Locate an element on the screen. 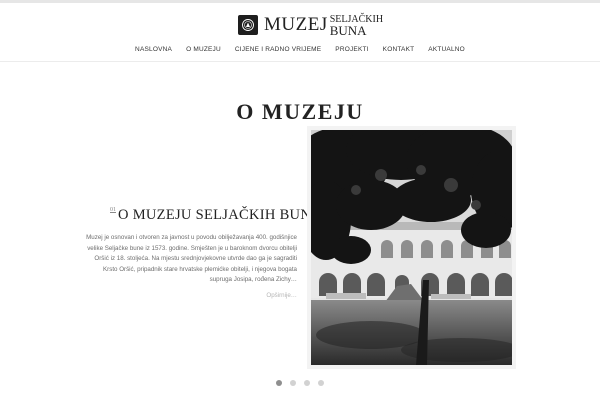 Image resolution: width=600 pixels, height=400 pixels. logo-word: MUZEJ is located at coordinates (296, 24).